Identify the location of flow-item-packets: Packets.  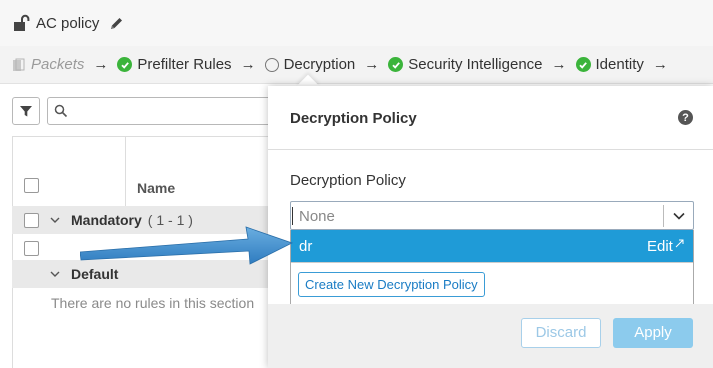
(48, 64).